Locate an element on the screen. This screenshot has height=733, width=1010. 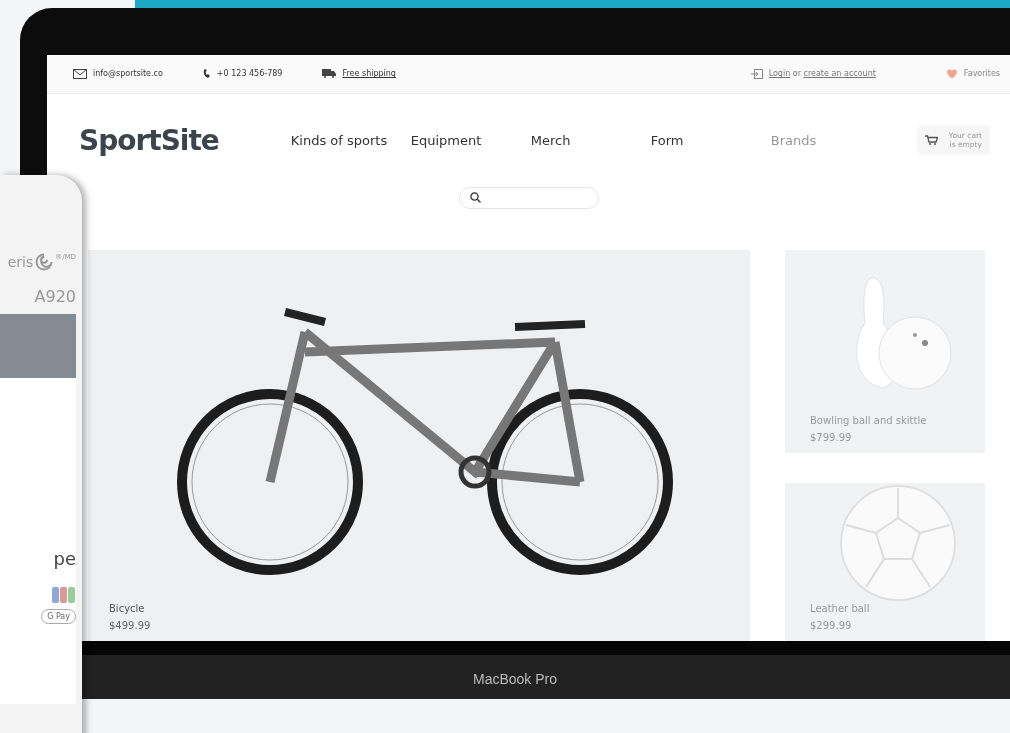
mail-icon is located at coordinates (80, 73).